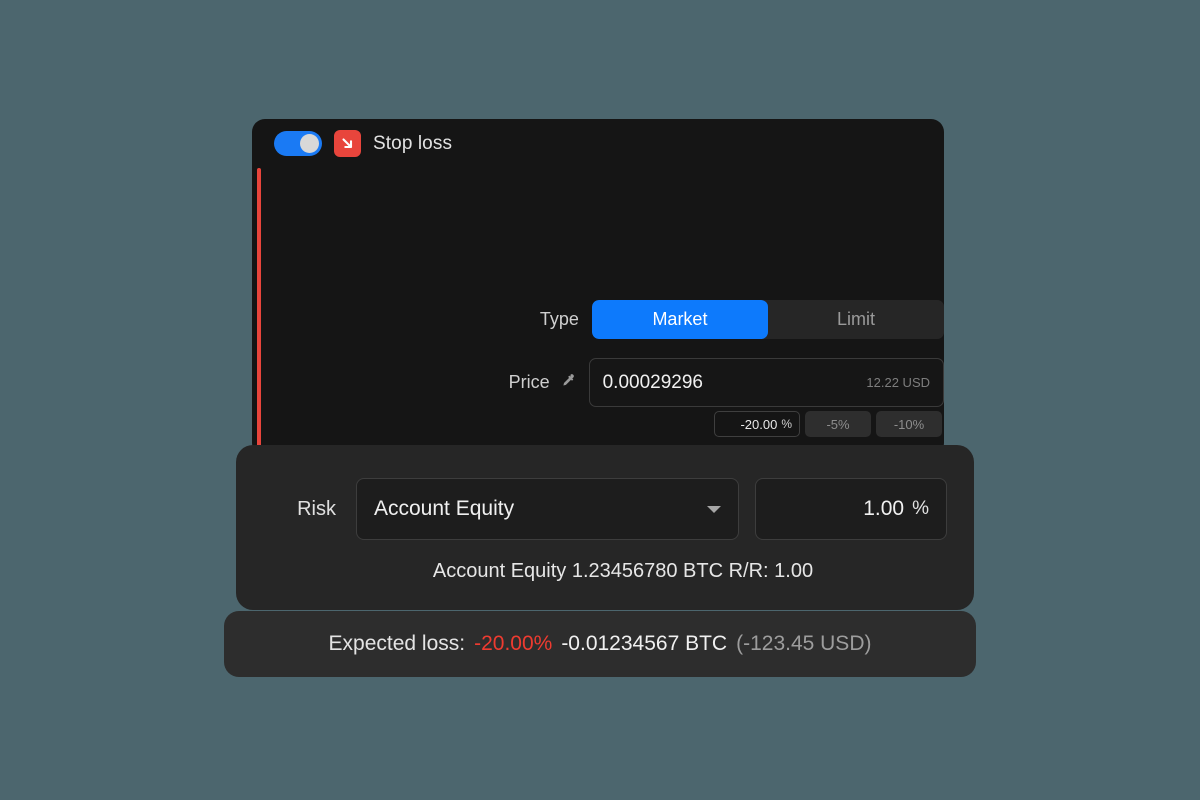 Image resolution: width=1200 pixels, height=800 pixels. Describe the element at coordinates (316, 508) in the screenshot. I see `risk-label: Risk` at that location.